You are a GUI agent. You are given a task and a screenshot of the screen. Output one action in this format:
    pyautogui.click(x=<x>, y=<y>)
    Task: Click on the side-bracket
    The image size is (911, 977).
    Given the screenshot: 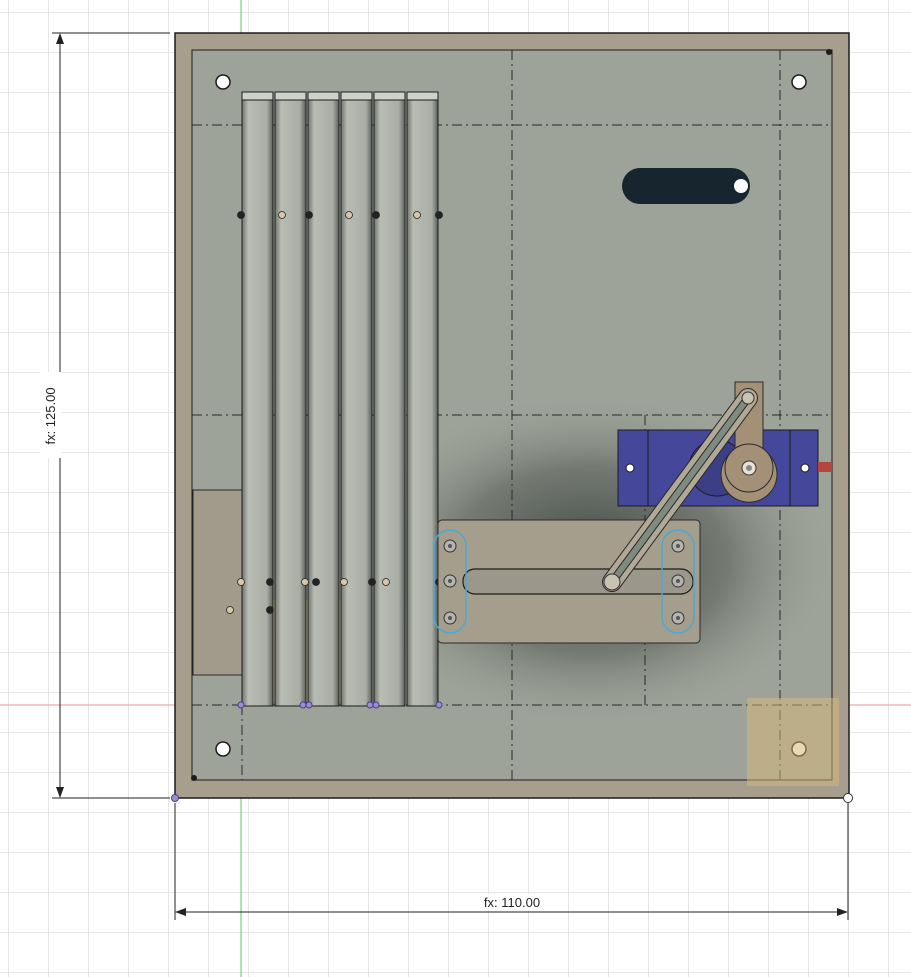 What is the action you would take?
    pyautogui.click(x=218, y=582)
    